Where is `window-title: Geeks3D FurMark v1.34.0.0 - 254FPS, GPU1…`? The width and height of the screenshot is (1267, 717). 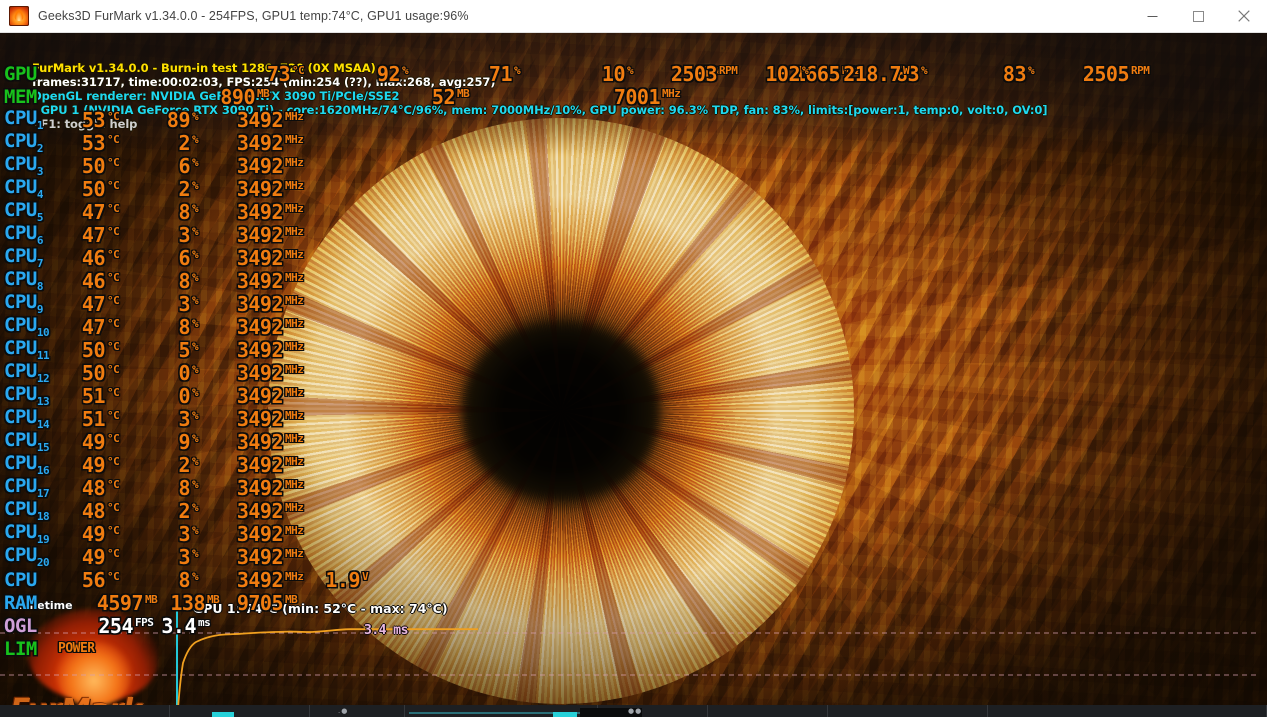
window-title: Geeks3D FurMark v1.34.0.0 - 254FPS, GPU1… is located at coordinates (253, 16).